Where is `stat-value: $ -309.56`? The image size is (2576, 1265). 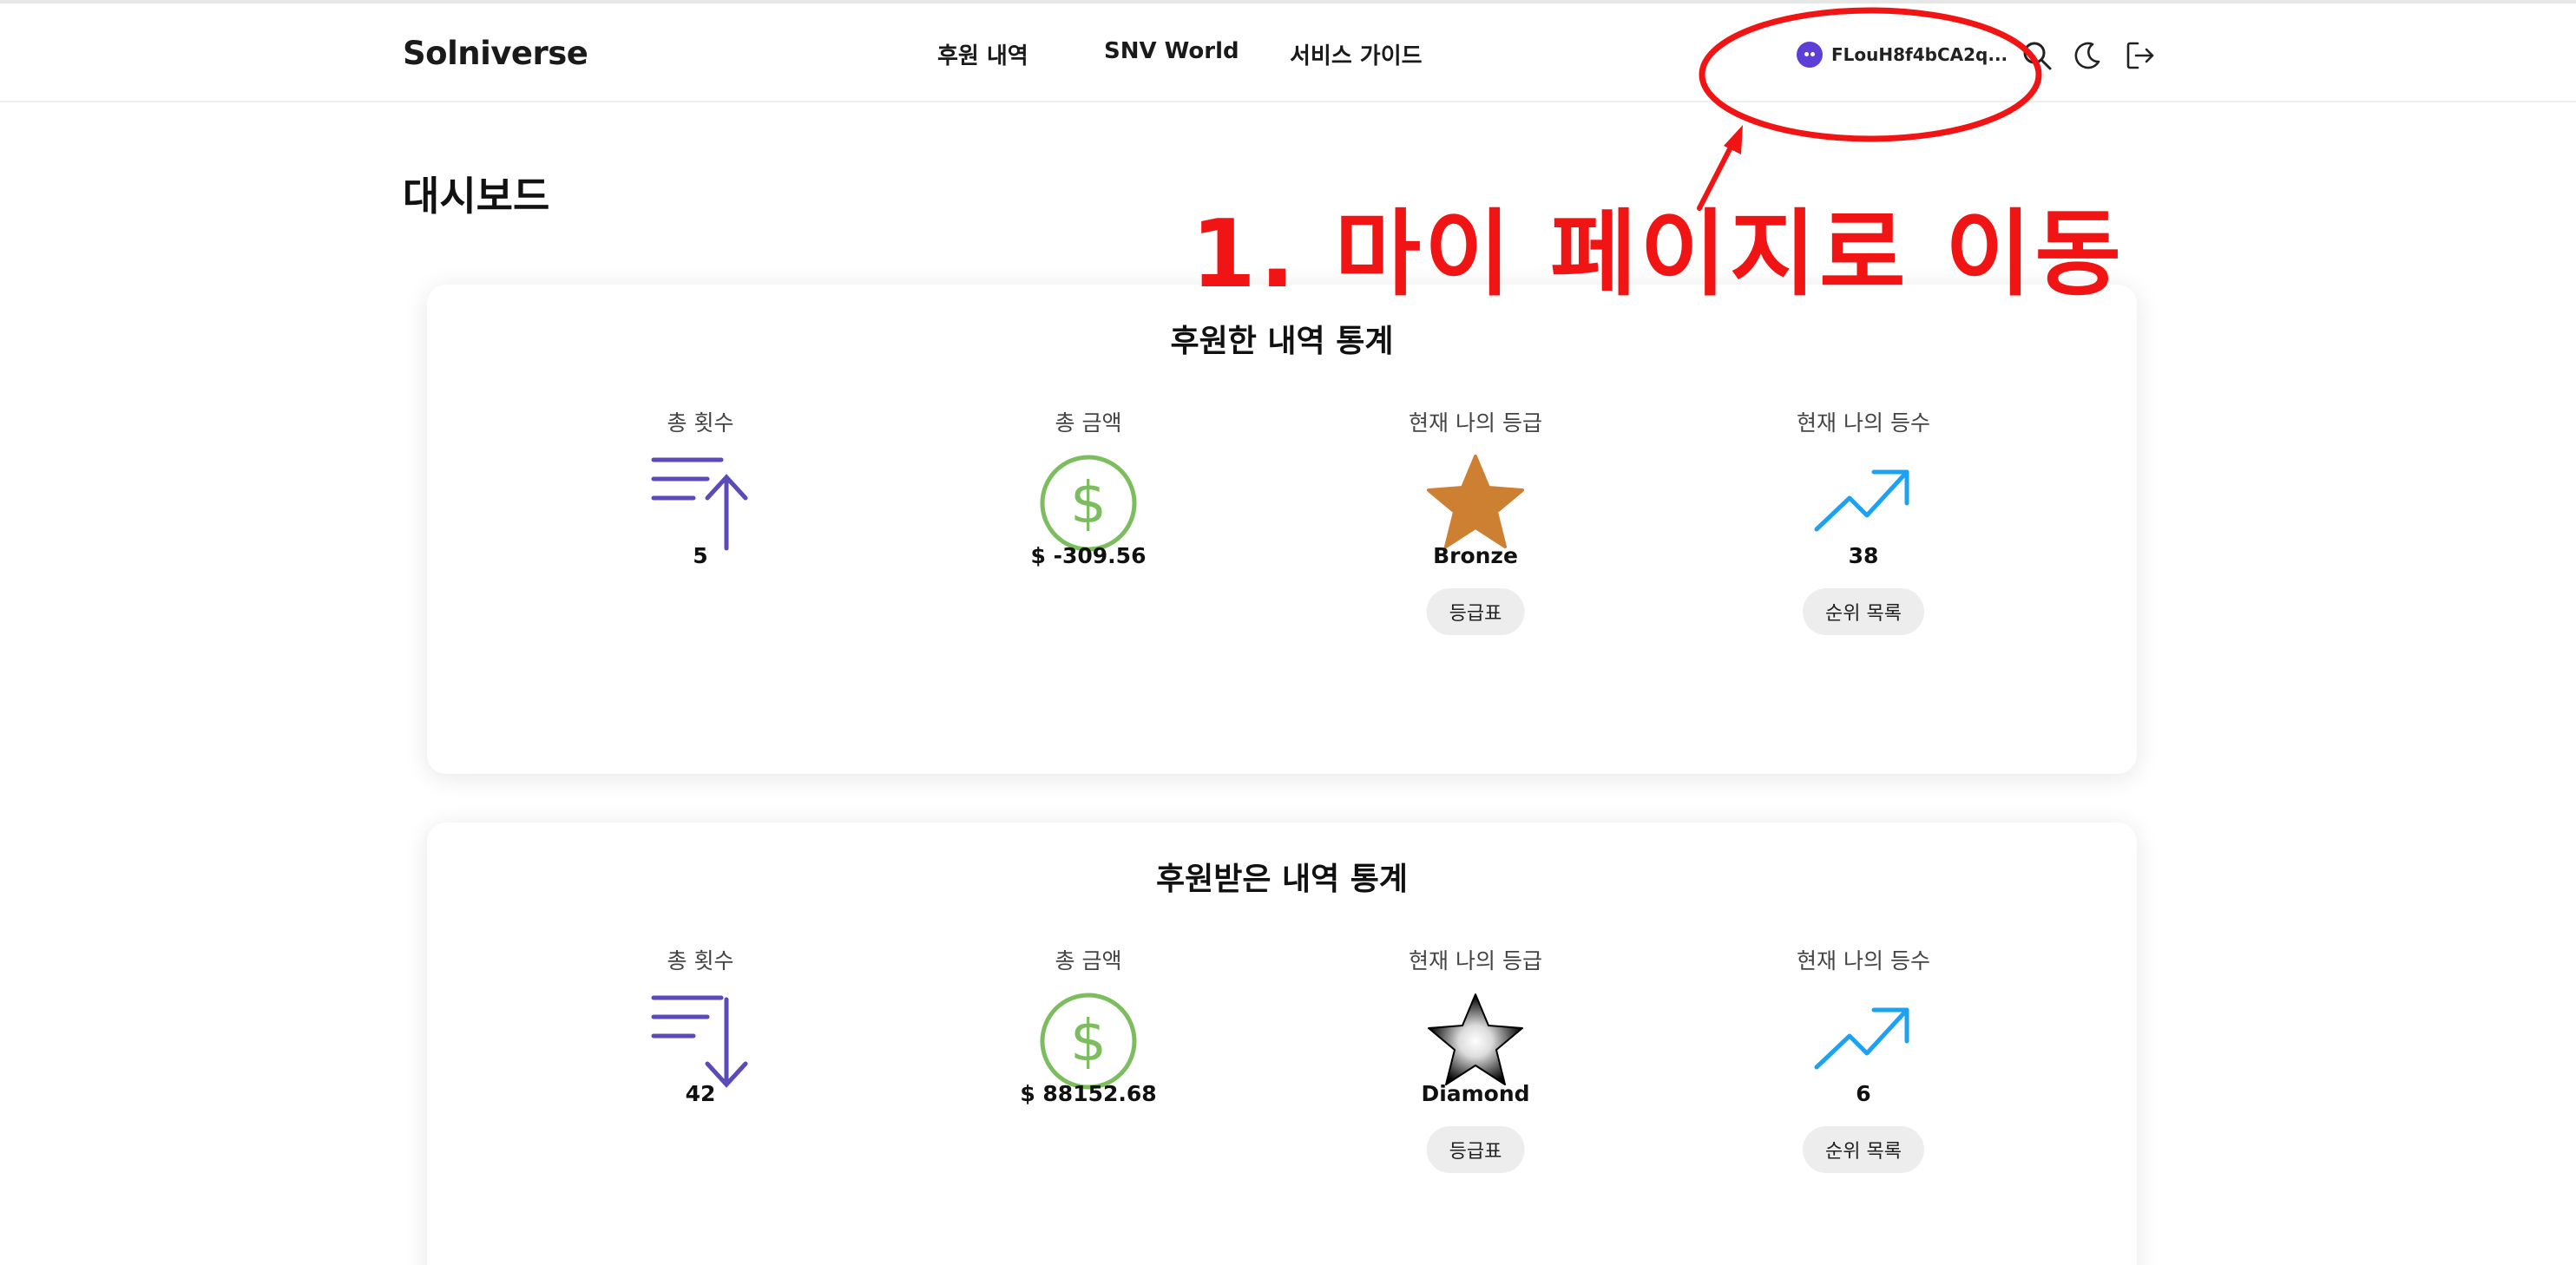 stat-value: $ -309.56 is located at coordinates (1088, 555).